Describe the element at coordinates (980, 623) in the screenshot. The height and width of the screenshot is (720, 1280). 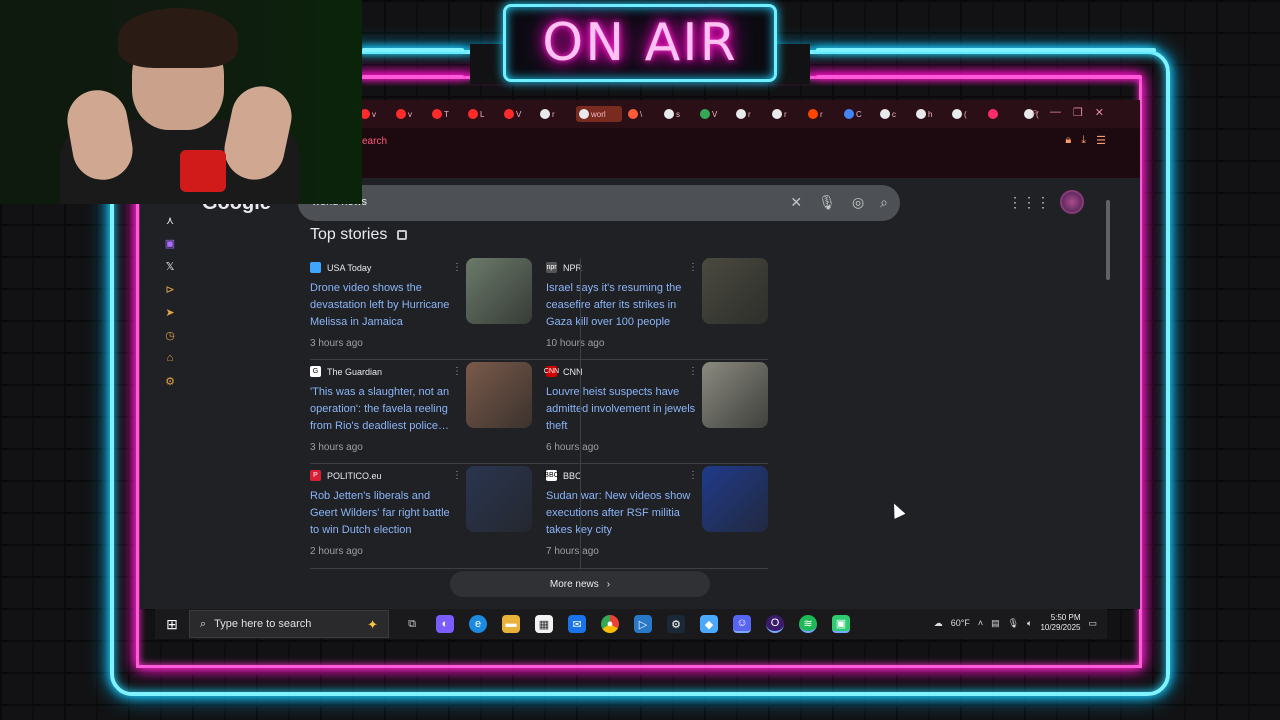
I see `chevron-up-icon: ˄` at that location.